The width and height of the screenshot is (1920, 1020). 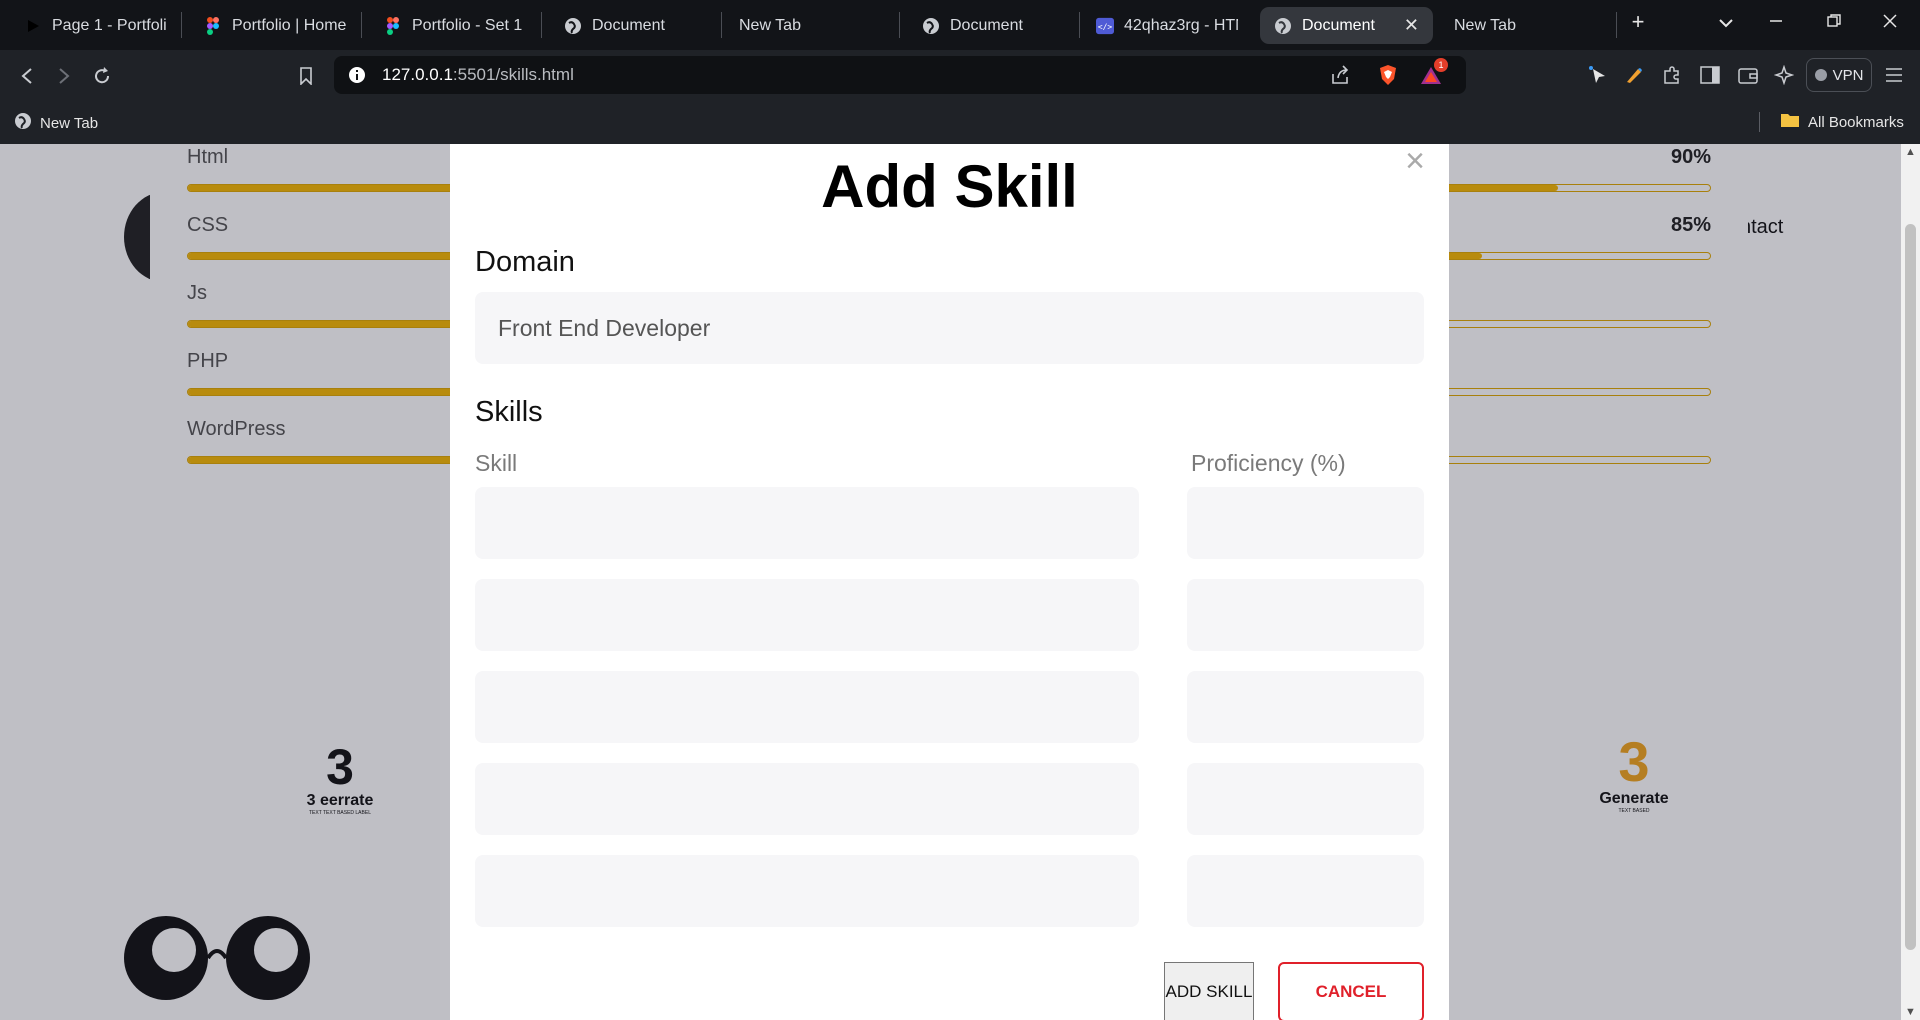 I want to click on tab-5: New Tab, so click(x=810, y=25).